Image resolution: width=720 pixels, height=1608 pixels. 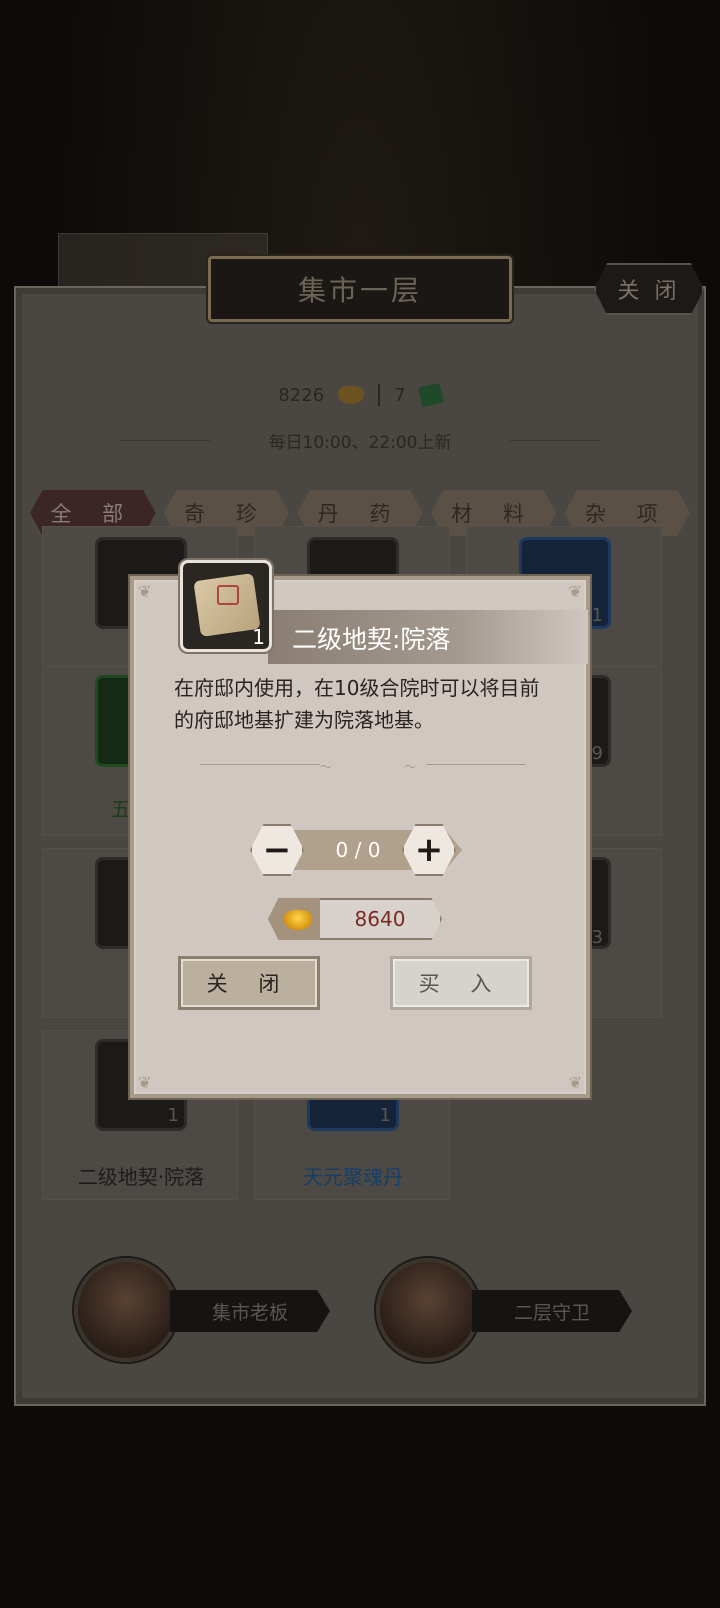 I want to click on tab-all-label: 全 部, so click(x=93, y=514).